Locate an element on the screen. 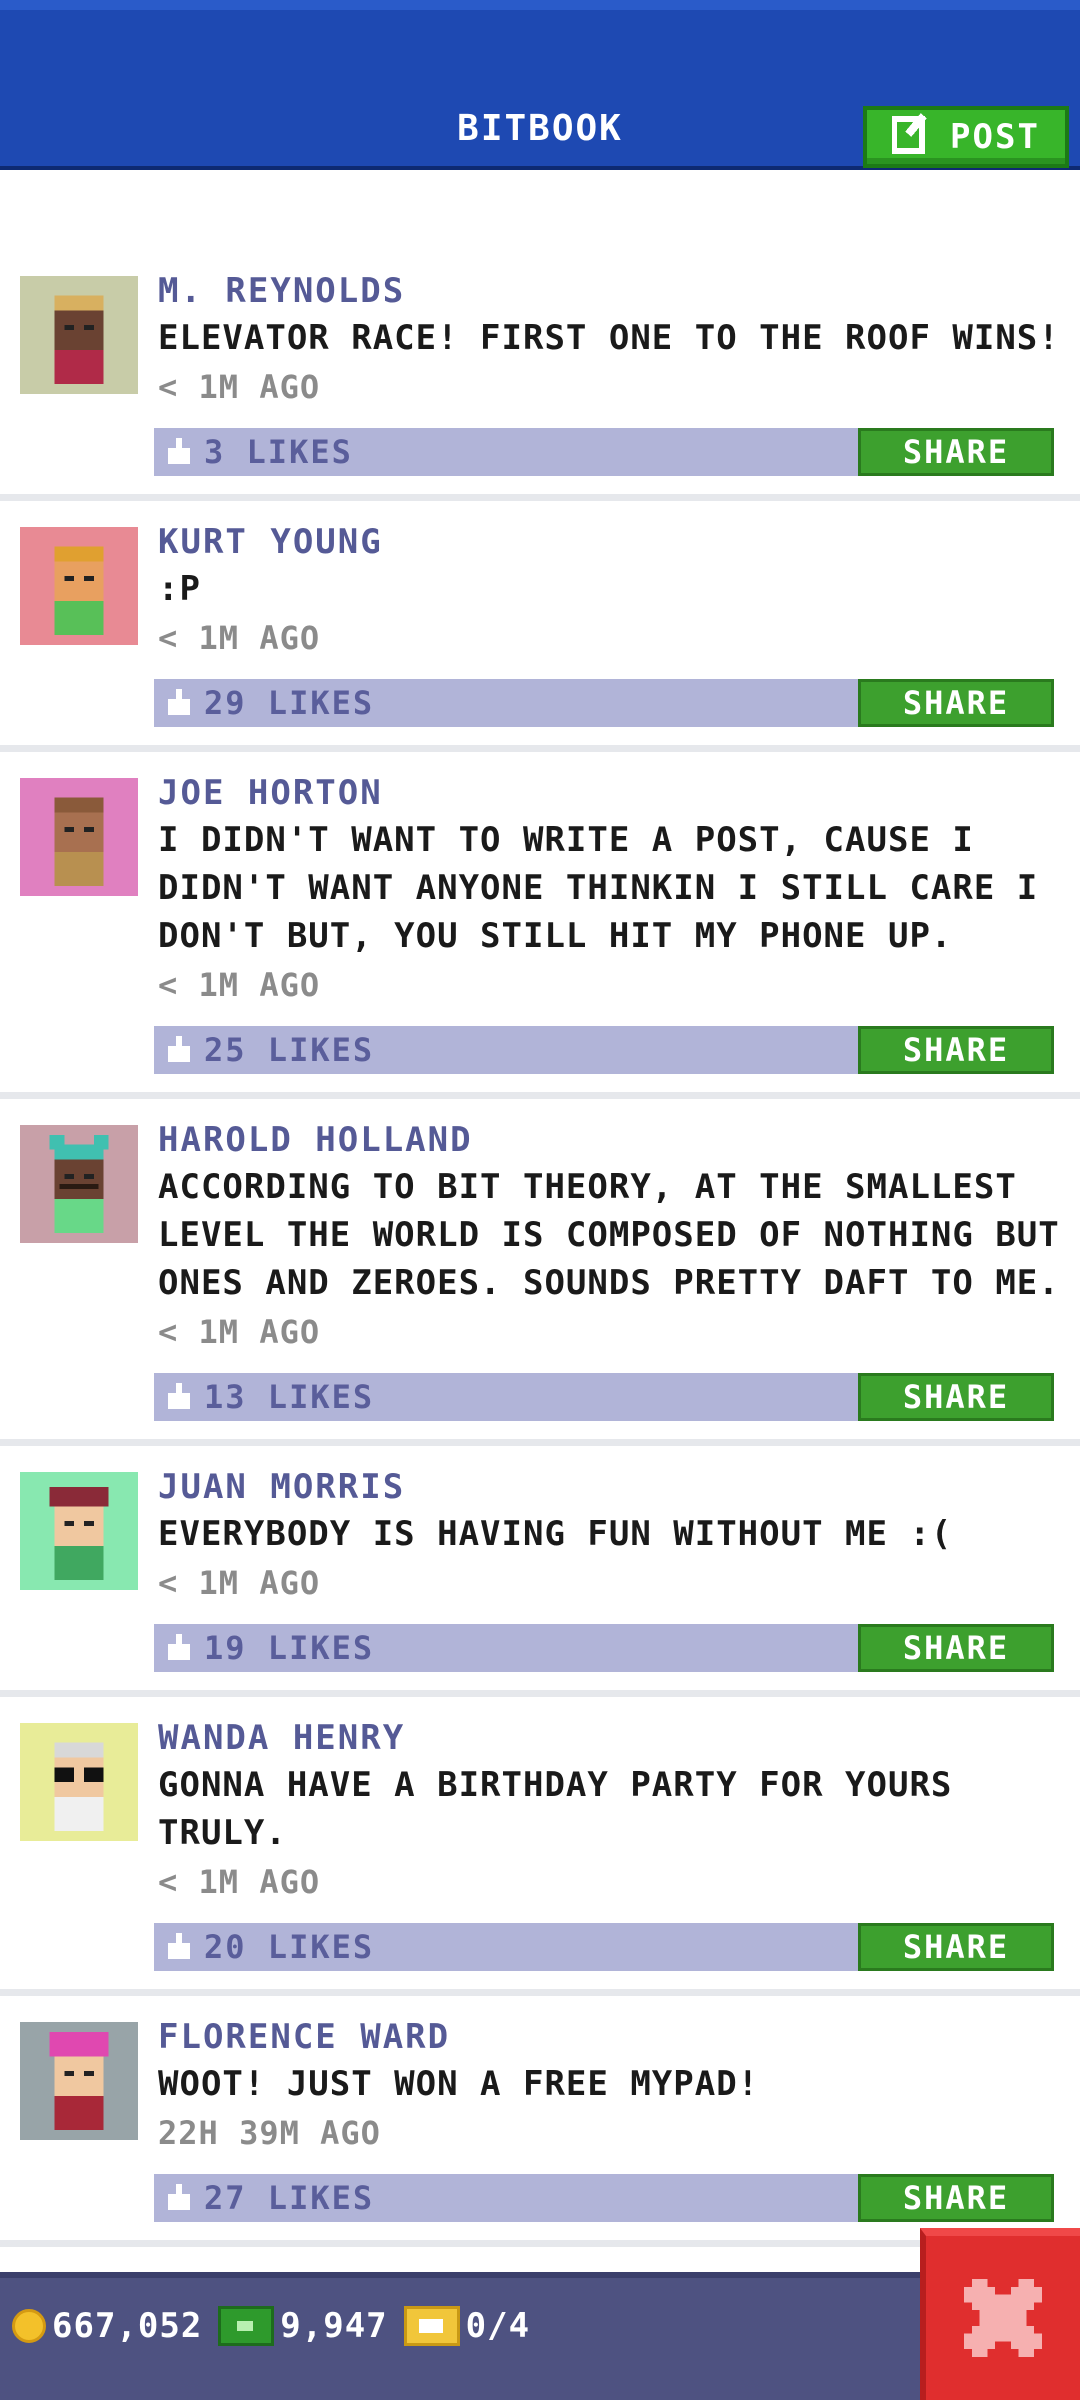 The height and width of the screenshot is (2400, 1080). compose-icon is located at coordinates (913, 137).